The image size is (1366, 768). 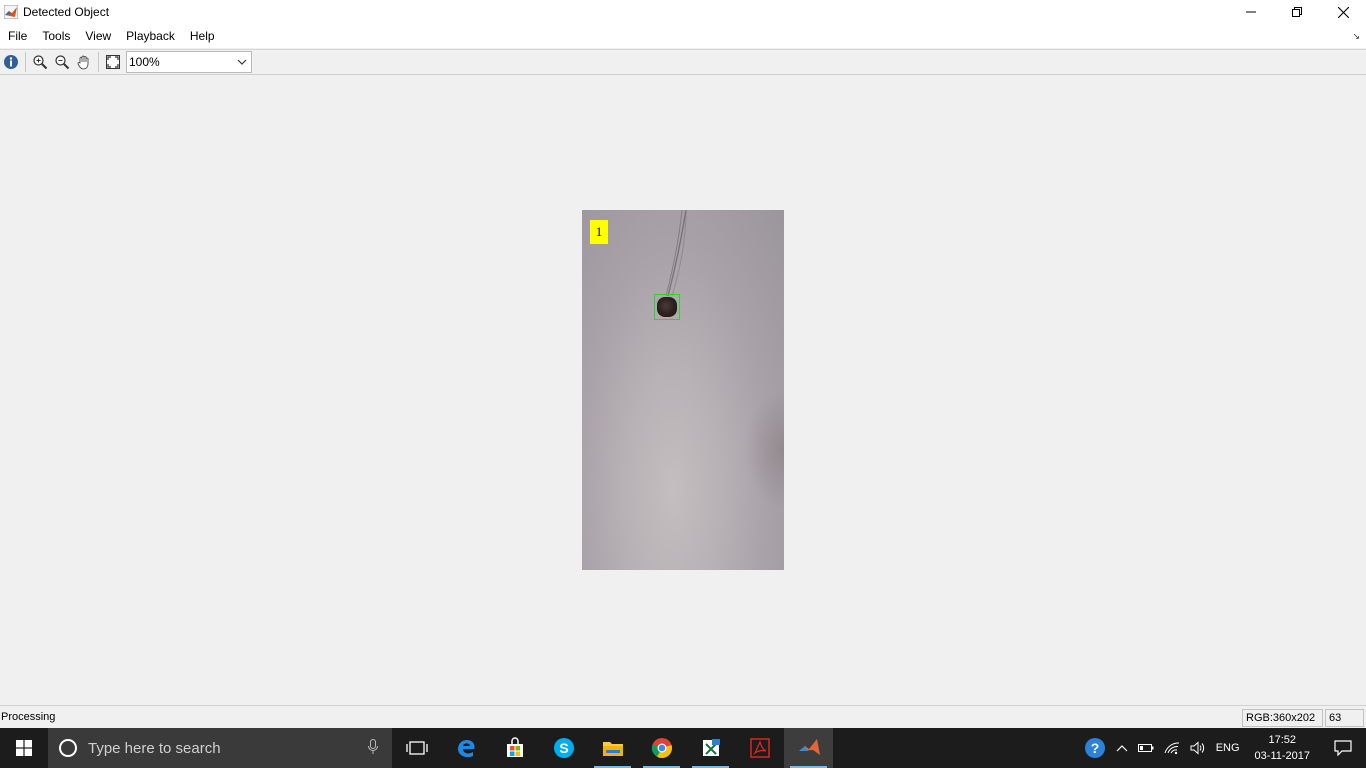 I want to click on window-controls, so click(x=1297, y=12).